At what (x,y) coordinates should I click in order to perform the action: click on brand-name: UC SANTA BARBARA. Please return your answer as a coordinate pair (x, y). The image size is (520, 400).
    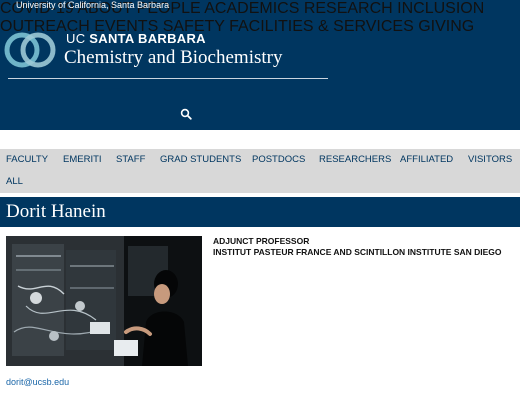
    Looking at the image, I should click on (136, 39).